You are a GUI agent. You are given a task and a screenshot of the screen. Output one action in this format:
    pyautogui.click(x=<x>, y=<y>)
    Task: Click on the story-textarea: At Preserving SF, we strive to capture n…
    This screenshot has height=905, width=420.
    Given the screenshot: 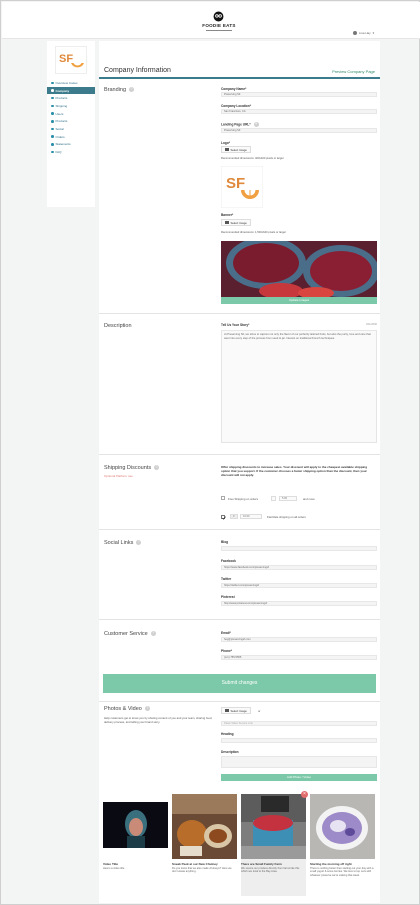 What is the action you would take?
    pyautogui.click(x=299, y=386)
    